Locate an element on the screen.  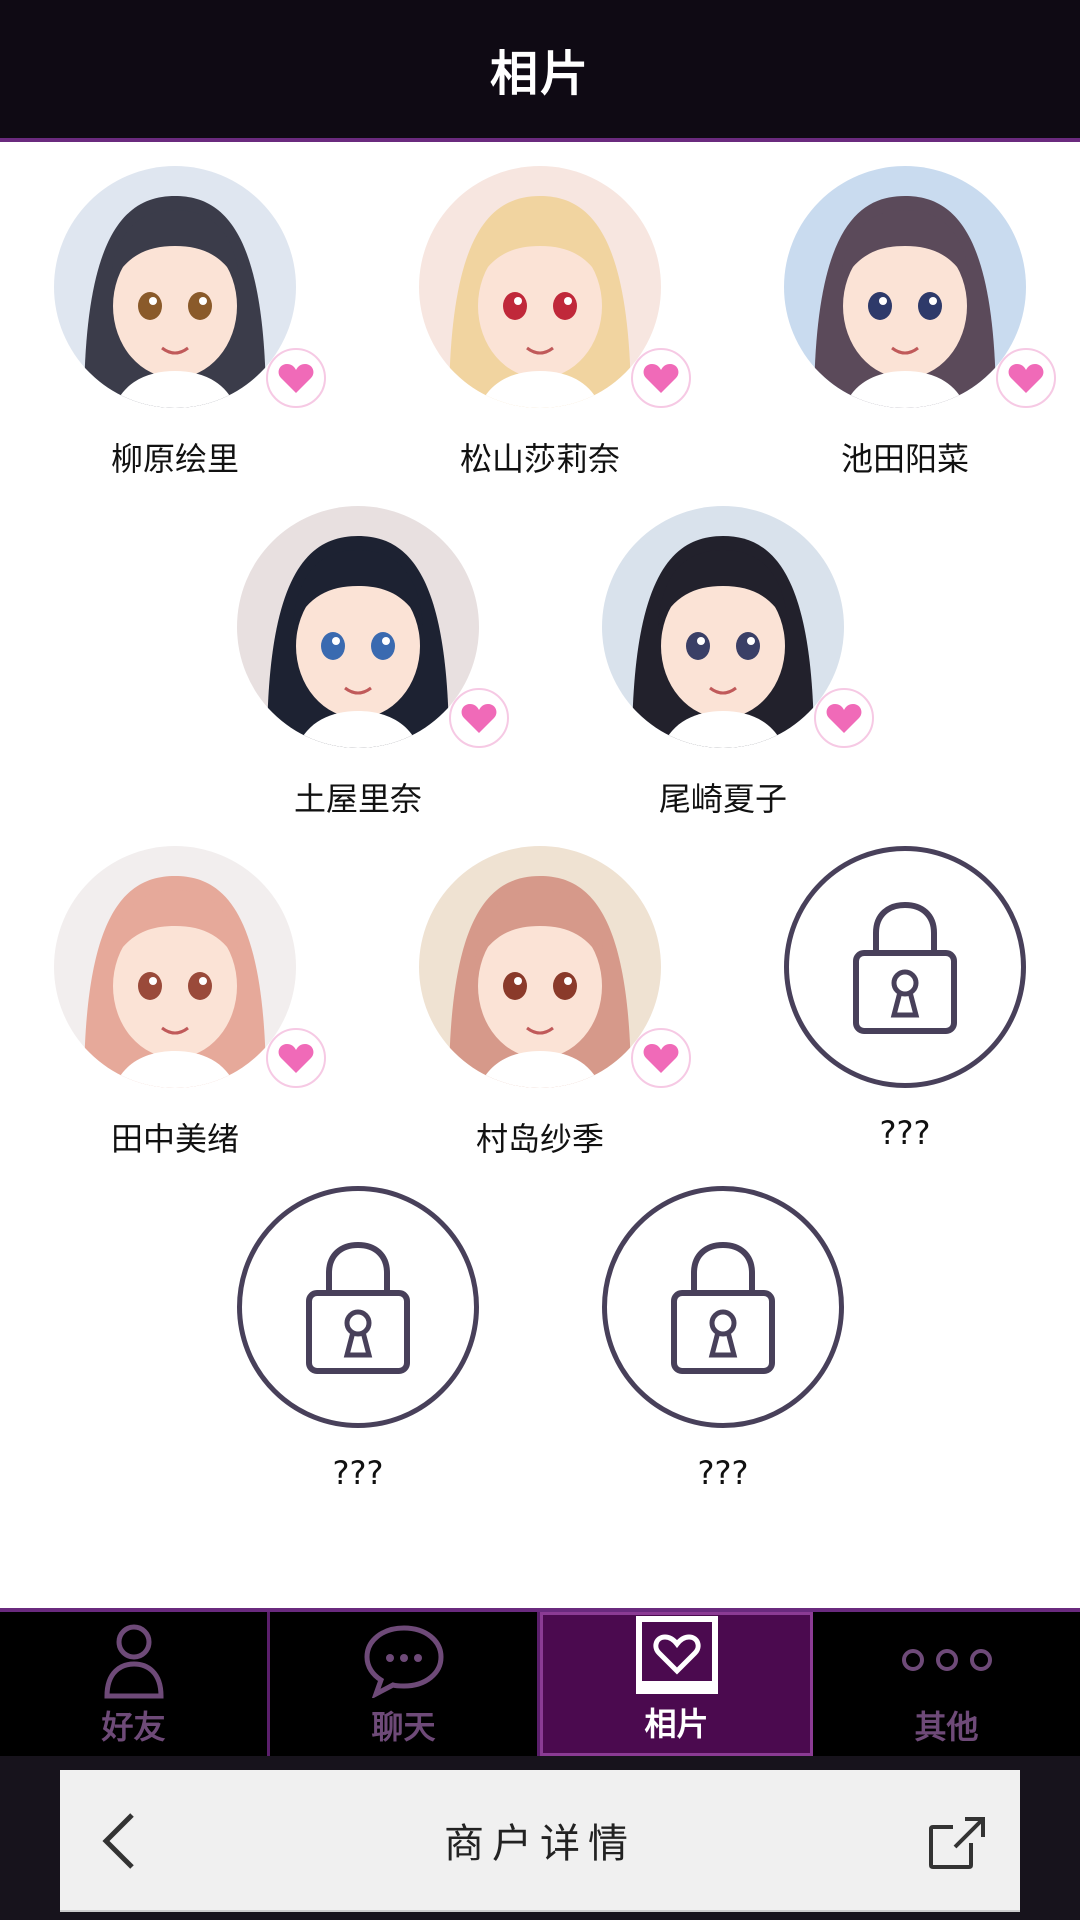
tab-chat: 聊天 is located at coordinates (405, 1684).